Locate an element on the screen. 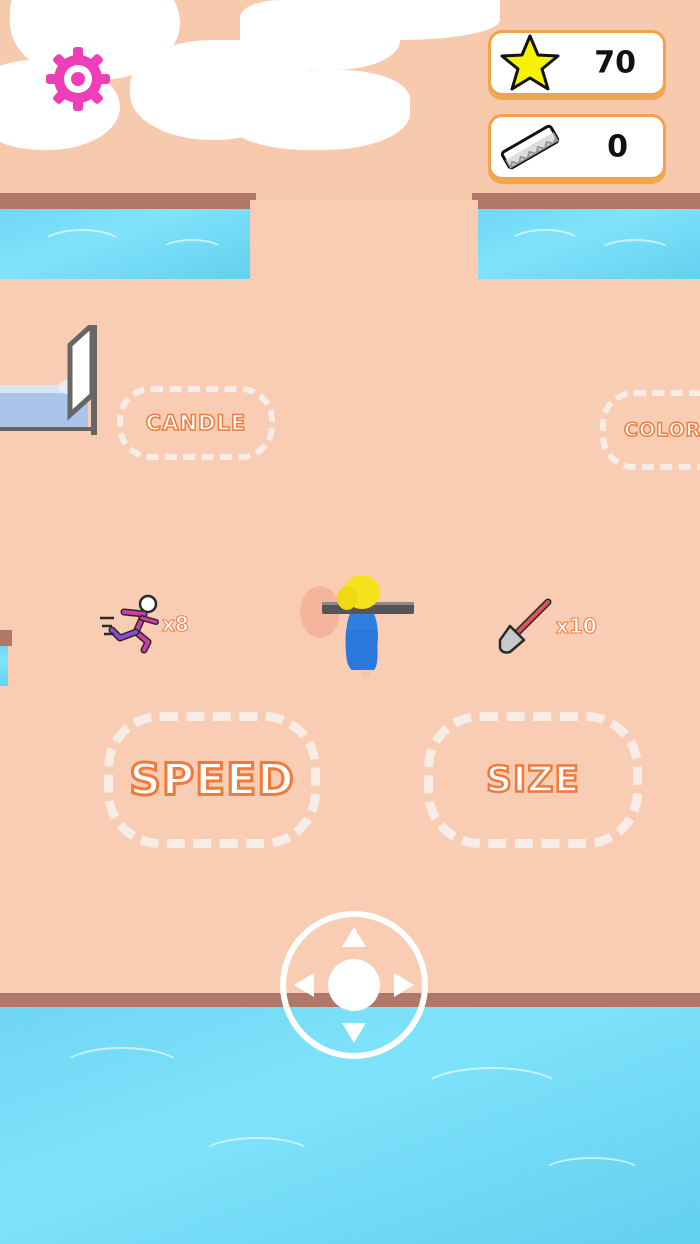  speed-pickup: x8 is located at coordinates (153, 625).